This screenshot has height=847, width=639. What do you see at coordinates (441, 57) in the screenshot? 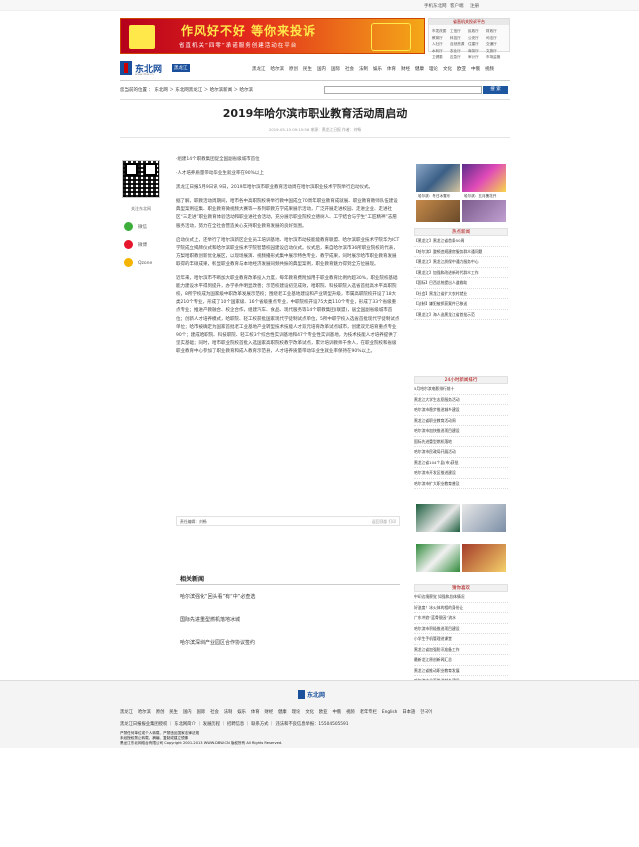
I see `complaint-link: 卫健委` at bounding box center [441, 57].